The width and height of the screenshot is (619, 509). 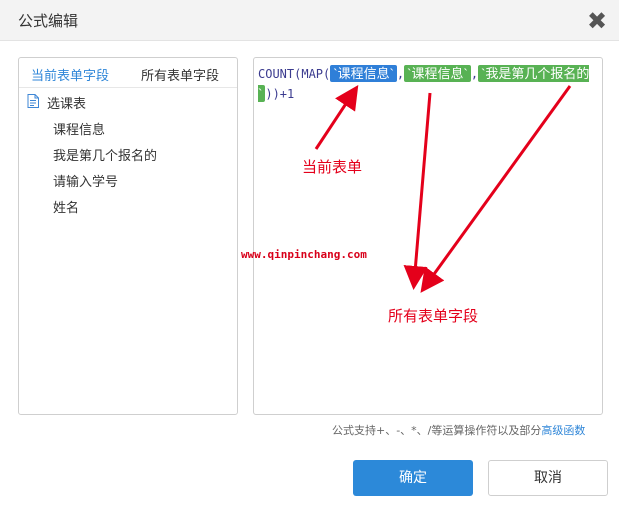 What do you see at coordinates (332, 167) in the screenshot?
I see `annotation-current-form: 当前表单` at bounding box center [332, 167].